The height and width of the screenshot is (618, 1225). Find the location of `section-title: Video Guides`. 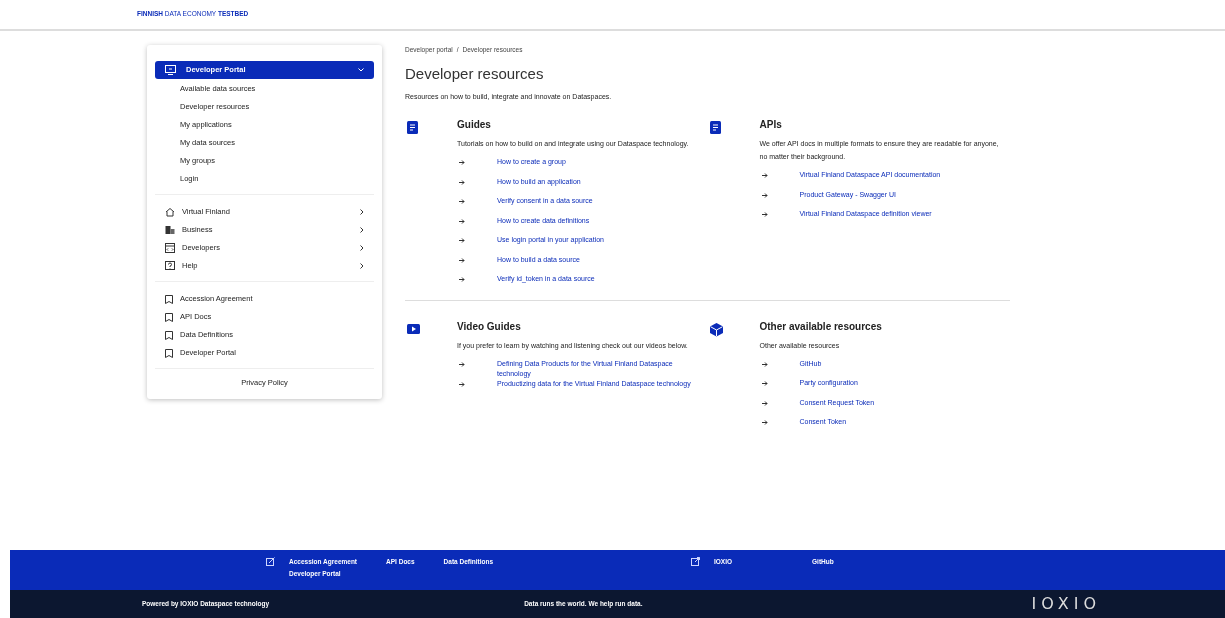

section-title: Video Guides is located at coordinates (489, 326).